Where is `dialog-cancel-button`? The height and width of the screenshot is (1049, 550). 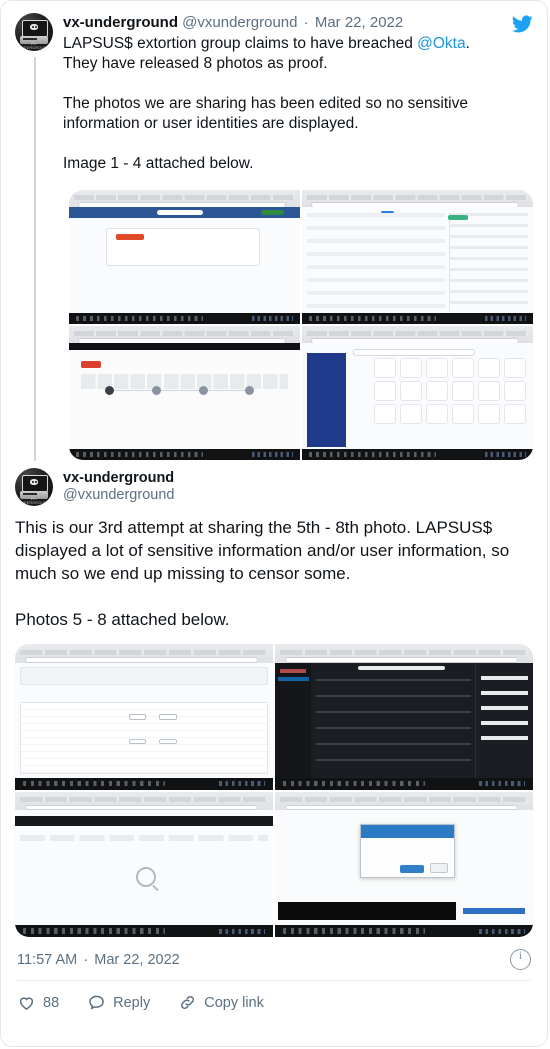
dialog-cancel-button is located at coordinates (439, 868).